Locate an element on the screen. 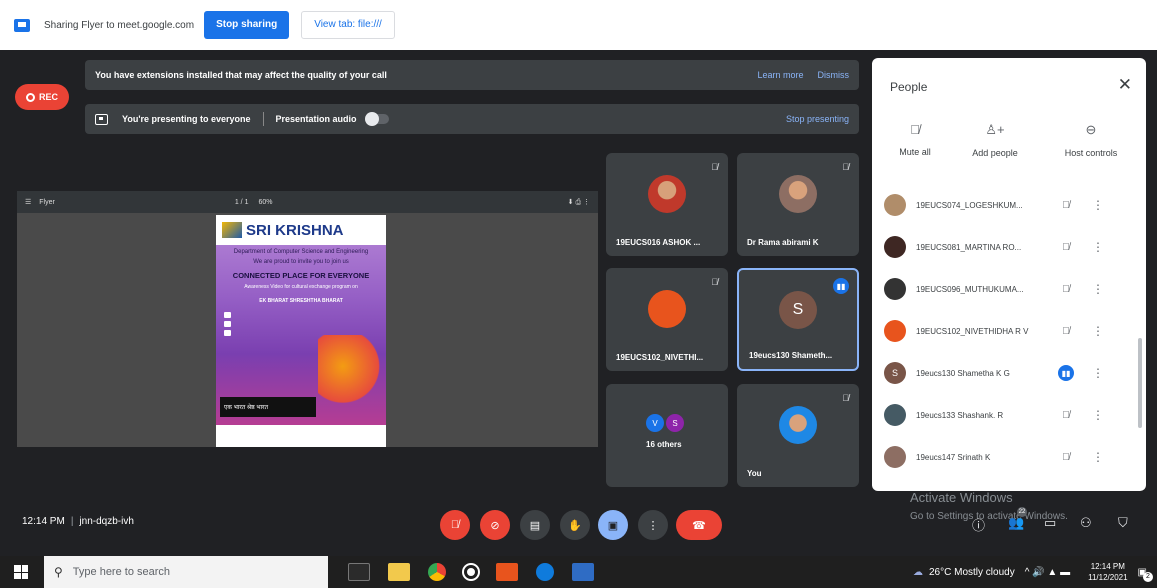 Image resolution: width=1157 pixels, height=588 pixels. participant-name: 19eucs133 Shashank. R is located at coordinates (960, 415).